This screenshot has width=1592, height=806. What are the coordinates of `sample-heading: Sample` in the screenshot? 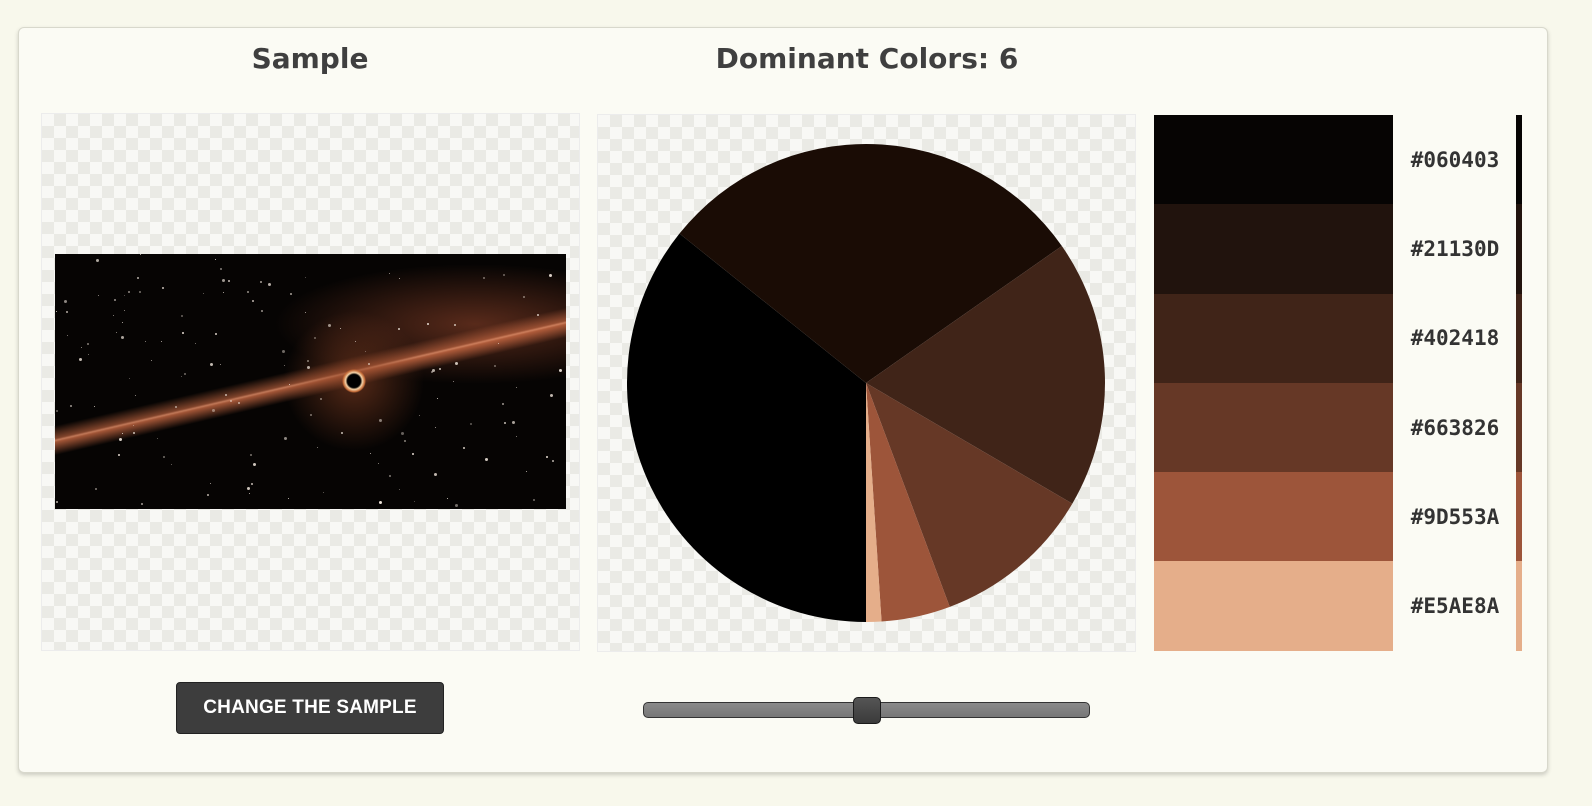 It's located at (310, 58).